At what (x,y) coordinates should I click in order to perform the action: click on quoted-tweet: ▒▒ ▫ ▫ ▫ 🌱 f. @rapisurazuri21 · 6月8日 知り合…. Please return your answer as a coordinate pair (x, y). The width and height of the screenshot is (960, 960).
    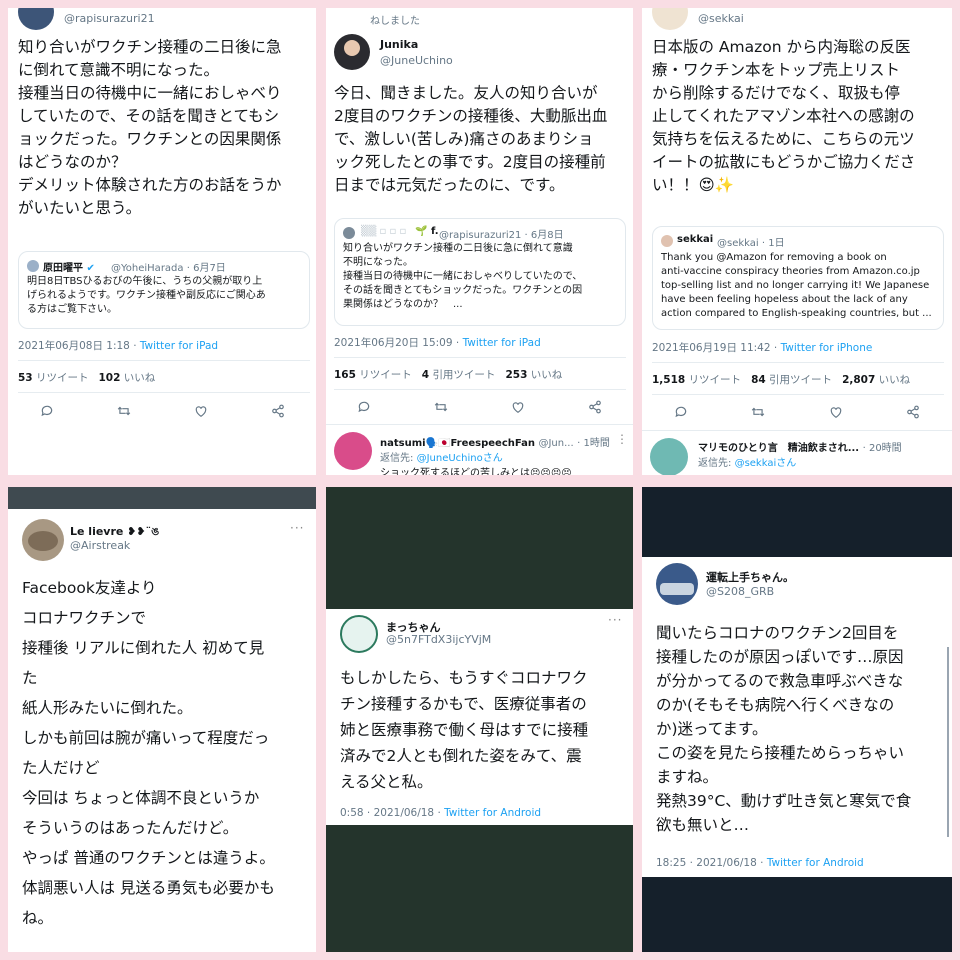
    Looking at the image, I should click on (480, 272).